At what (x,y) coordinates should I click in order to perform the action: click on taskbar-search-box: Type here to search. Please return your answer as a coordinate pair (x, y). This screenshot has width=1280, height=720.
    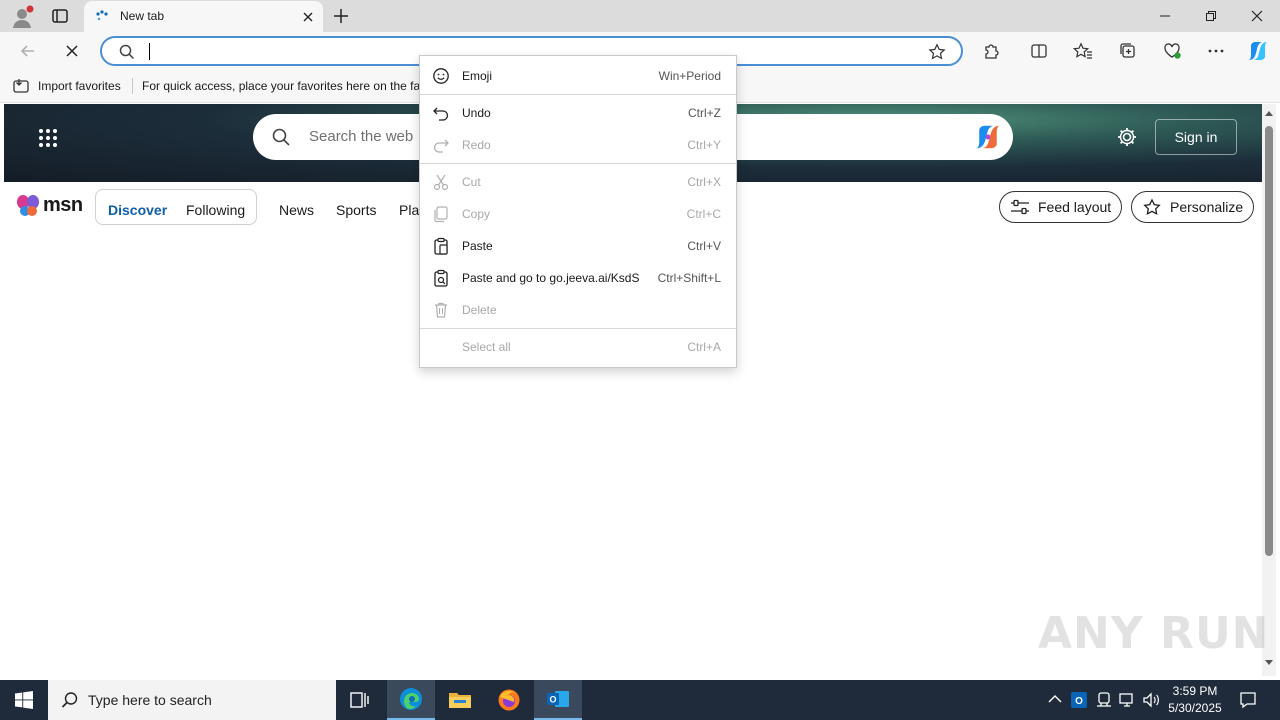
    Looking at the image, I should click on (192, 700).